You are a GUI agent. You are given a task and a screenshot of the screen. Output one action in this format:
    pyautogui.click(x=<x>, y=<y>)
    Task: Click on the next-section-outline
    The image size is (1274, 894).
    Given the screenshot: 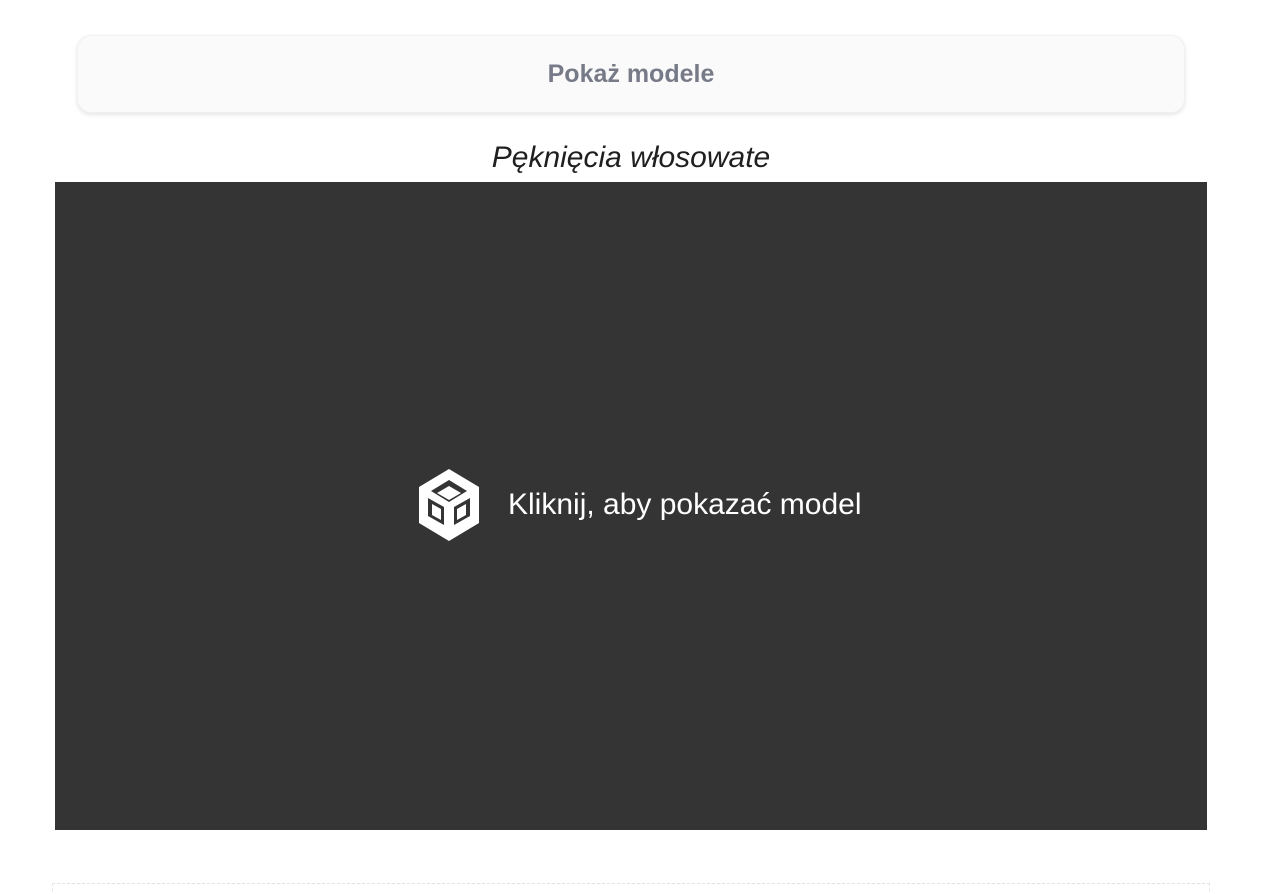 What is the action you would take?
    pyautogui.click(x=631, y=888)
    